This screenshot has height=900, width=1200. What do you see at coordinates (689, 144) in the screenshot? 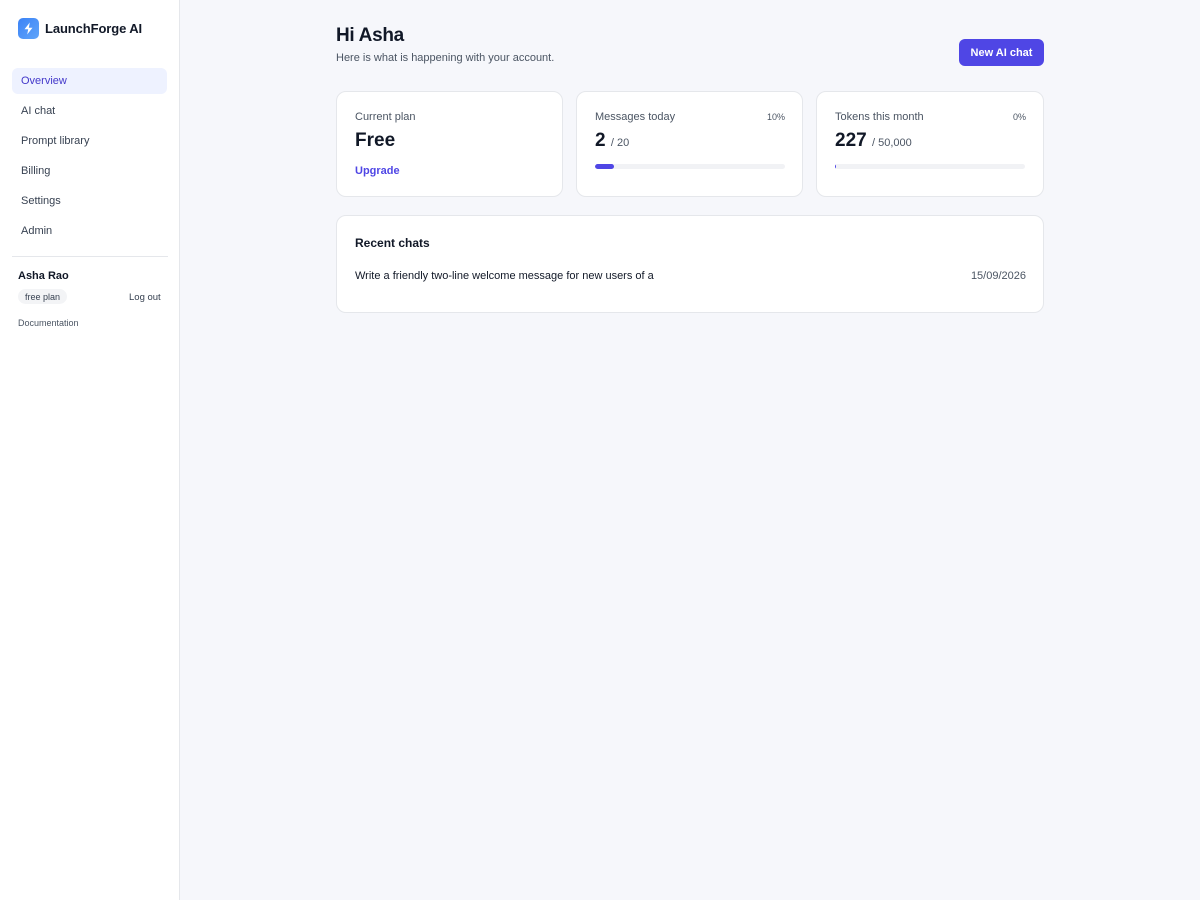
I see `messages-today-card: Messages today 10% 2 / 20` at bounding box center [689, 144].